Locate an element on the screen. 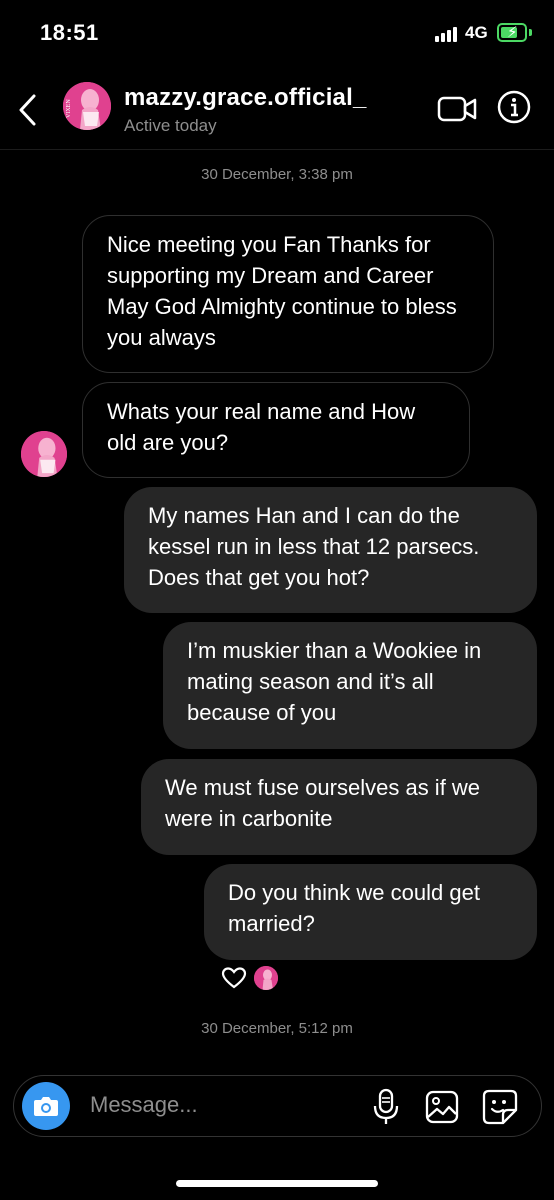 This screenshot has width=554, height=1200. avatar: VIXEN is located at coordinates (87, 106).